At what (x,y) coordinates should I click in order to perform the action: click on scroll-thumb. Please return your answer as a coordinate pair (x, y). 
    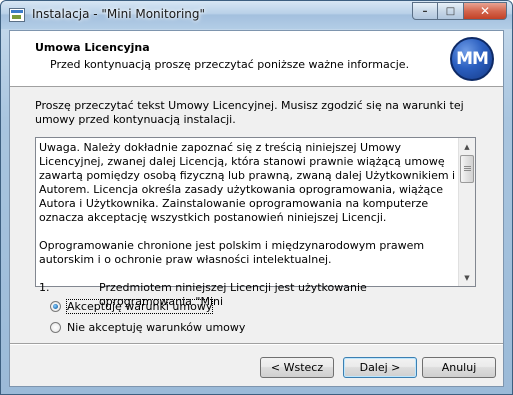
    Looking at the image, I should click on (467, 169).